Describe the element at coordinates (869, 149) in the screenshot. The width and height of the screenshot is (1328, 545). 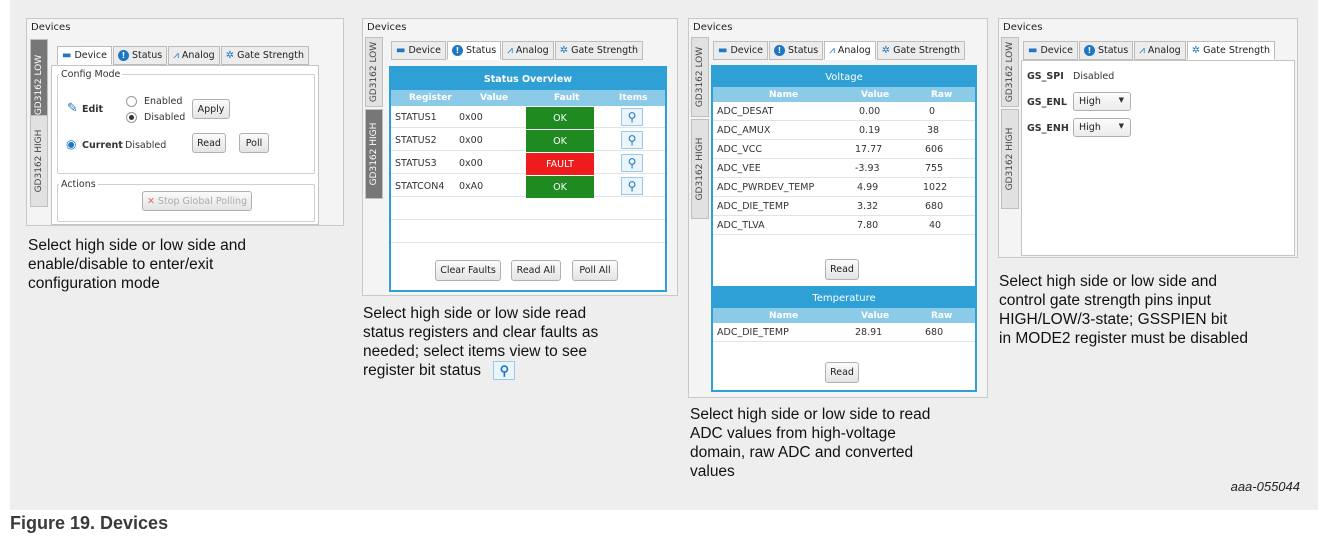
I see `adc-value: 17.77` at that location.